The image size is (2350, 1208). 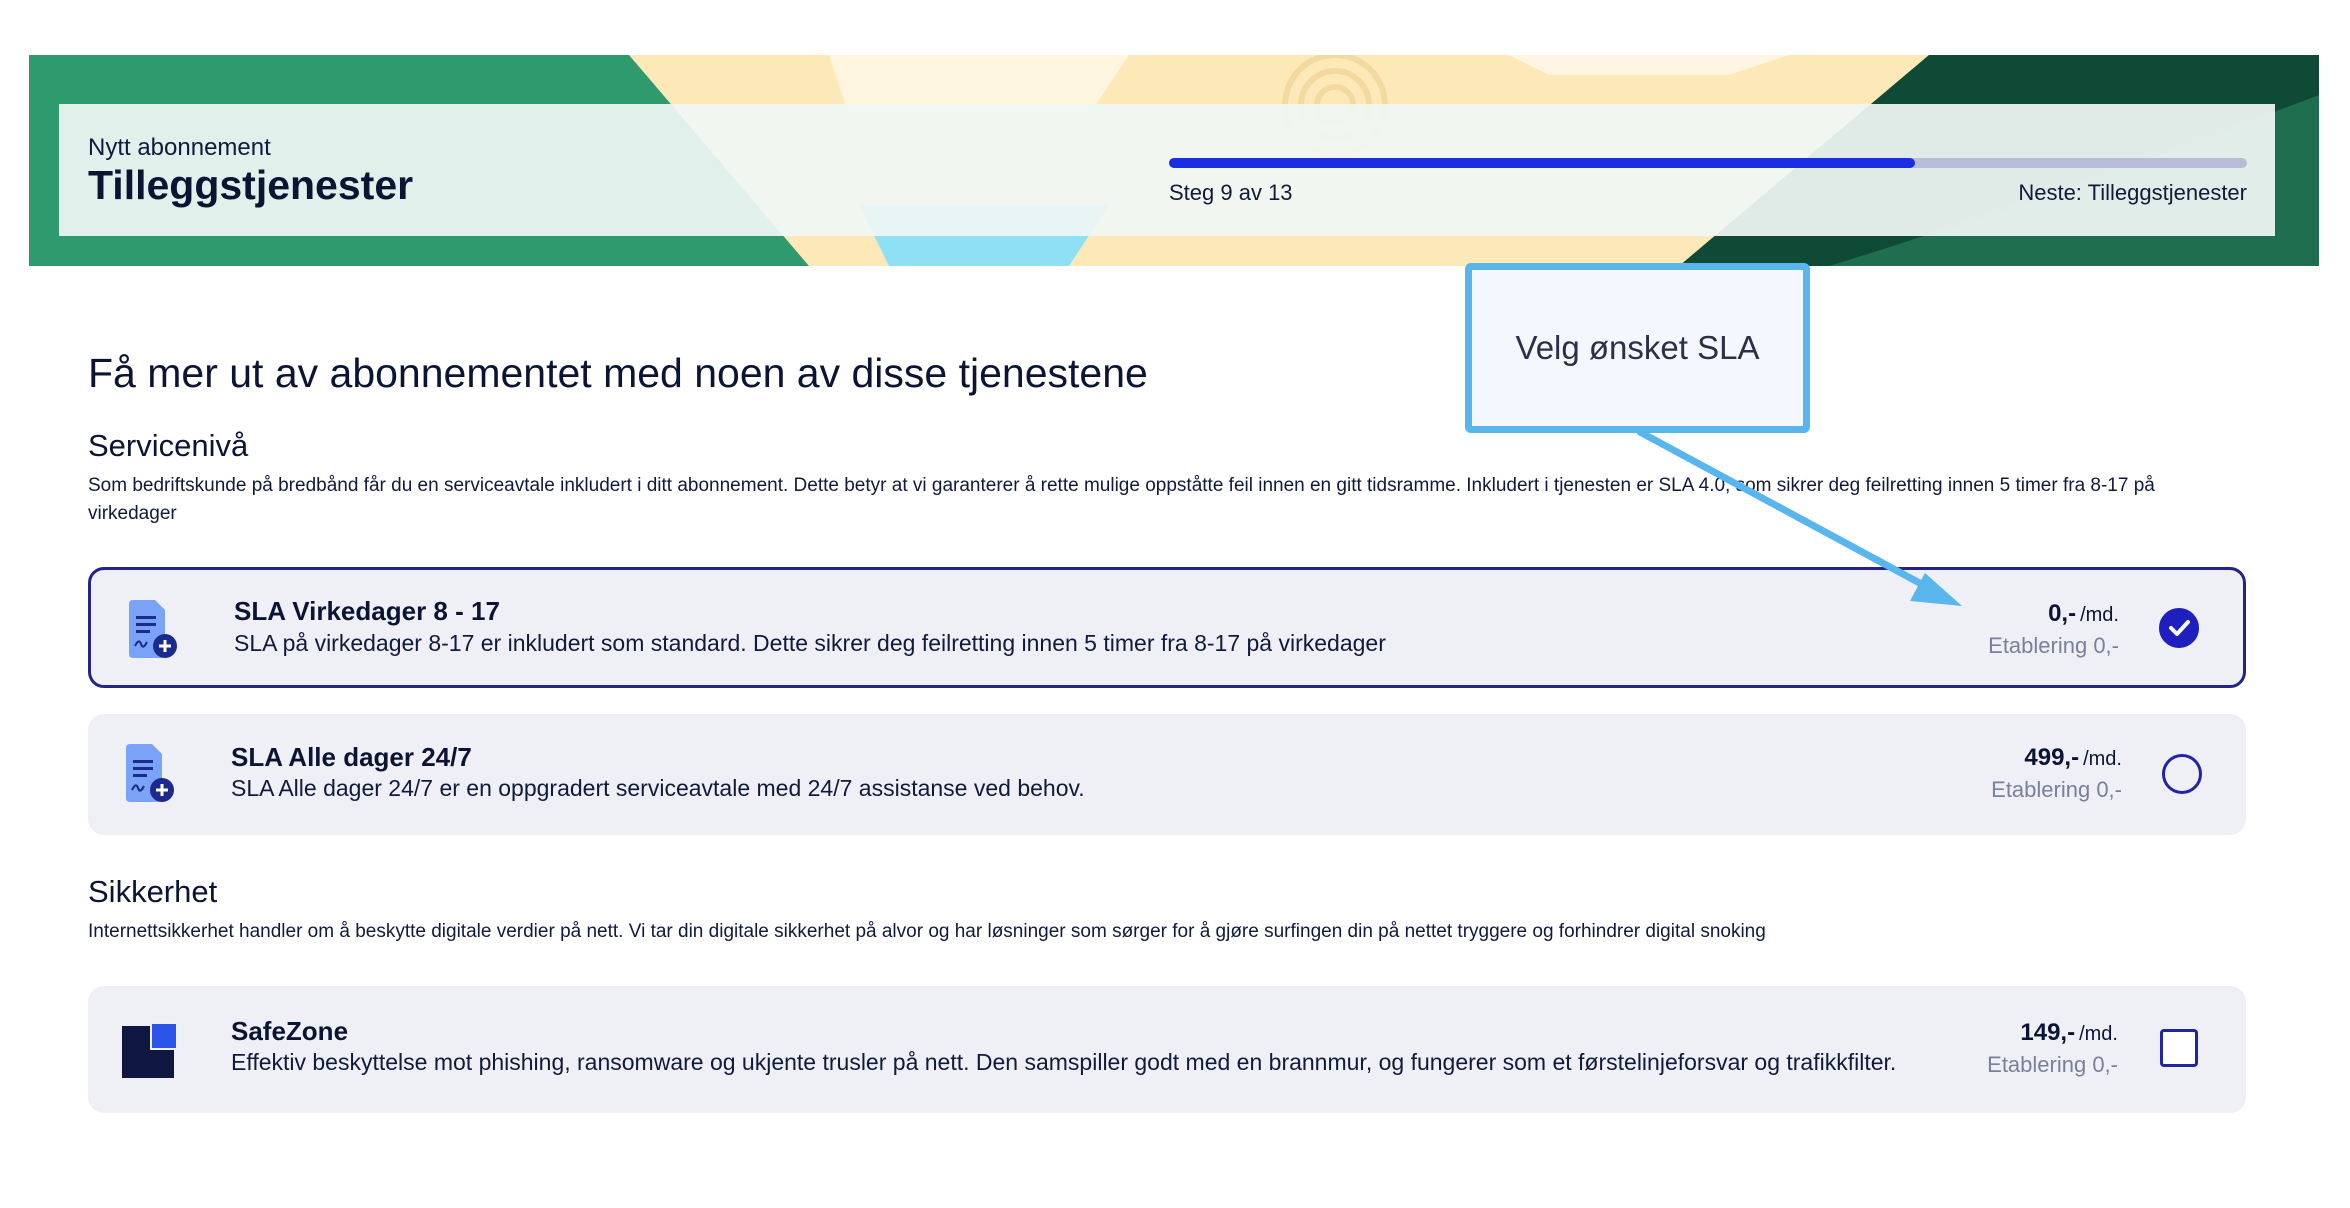 What do you see at coordinates (2052, 757) in the screenshot?
I see `price-value: 499,-` at bounding box center [2052, 757].